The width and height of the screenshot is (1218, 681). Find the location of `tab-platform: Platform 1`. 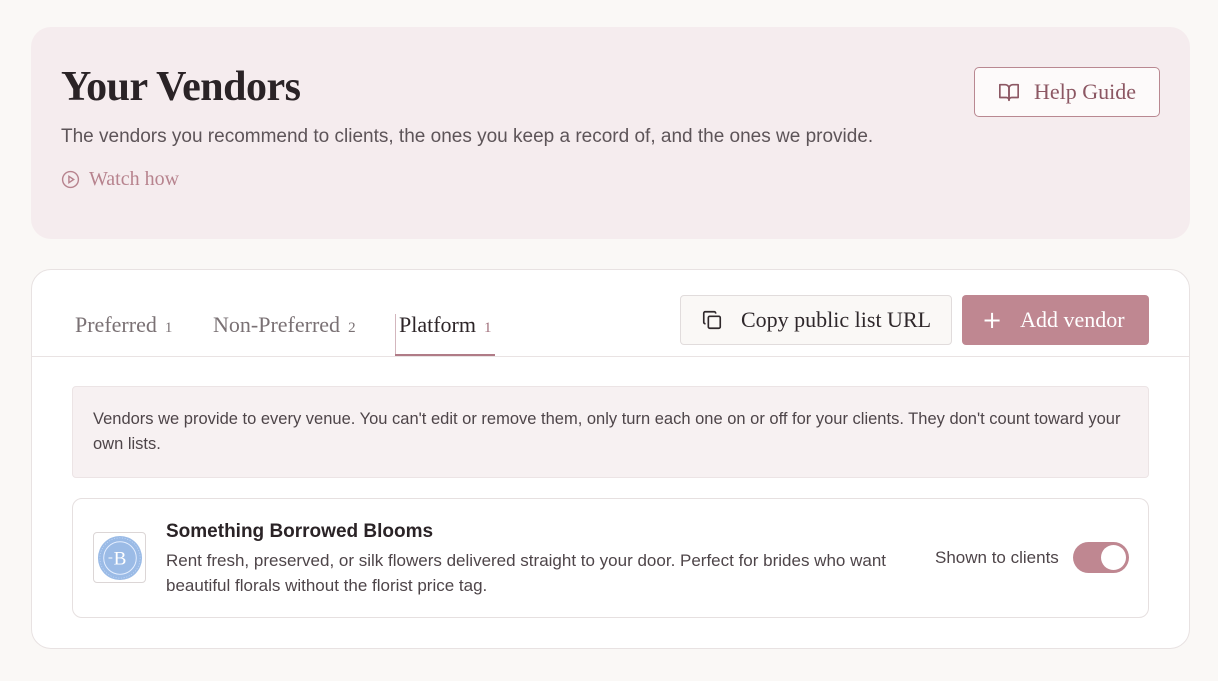

tab-platform: Platform 1 is located at coordinates (445, 325).